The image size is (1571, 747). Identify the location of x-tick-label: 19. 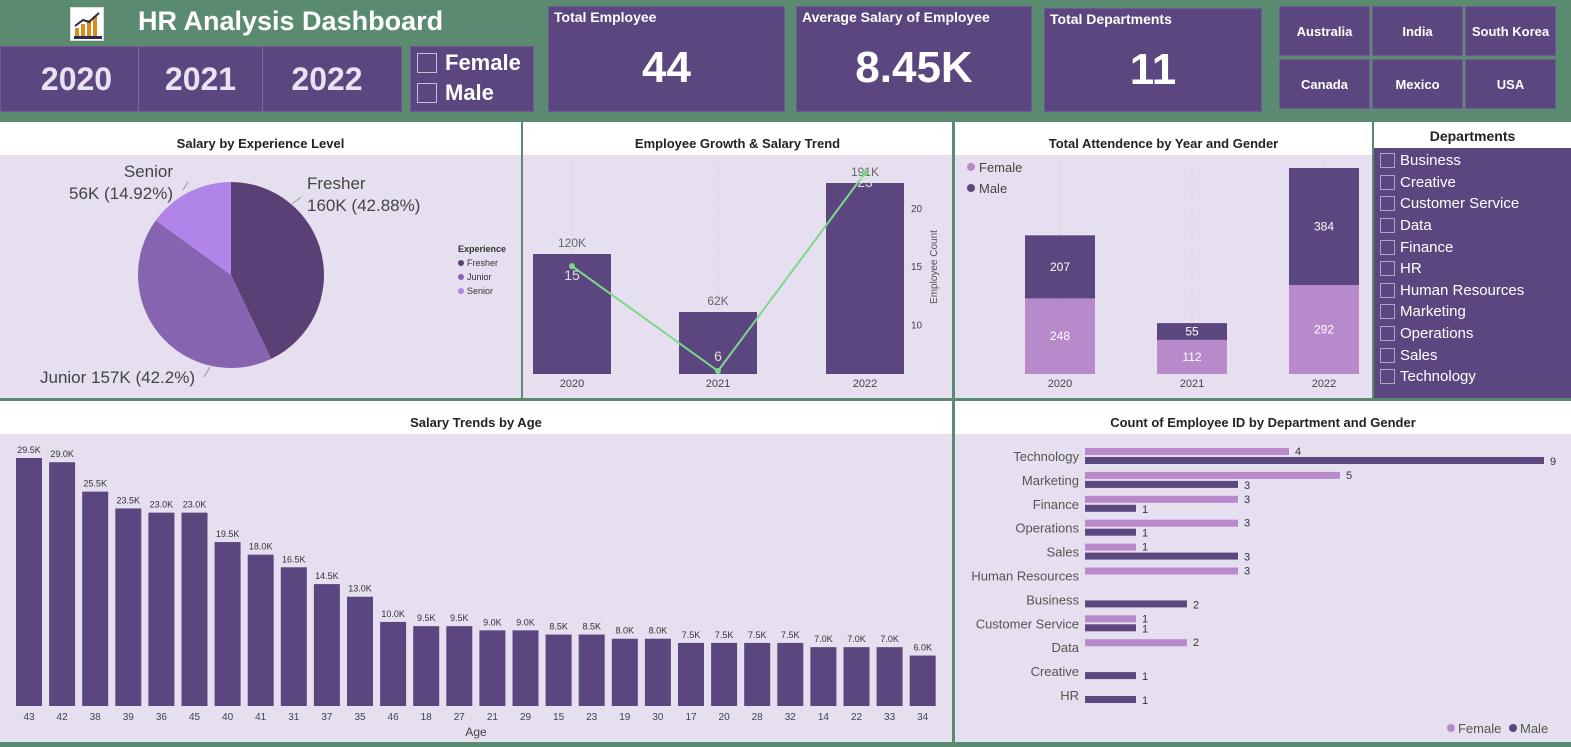
(625, 717).